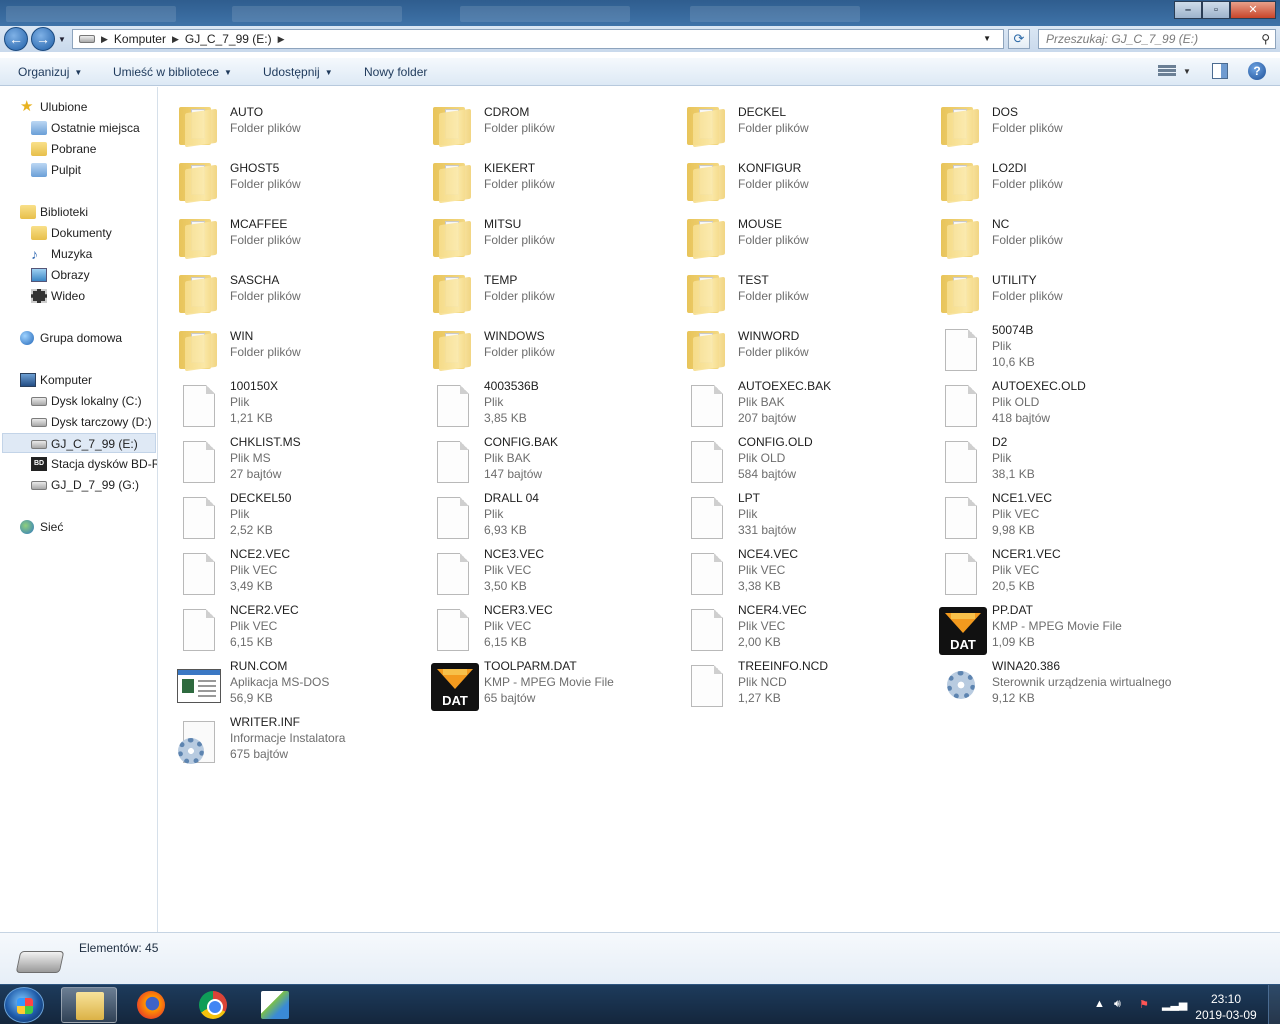  Describe the element at coordinates (1257, 71) in the screenshot. I see `help-icon: ?` at that location.